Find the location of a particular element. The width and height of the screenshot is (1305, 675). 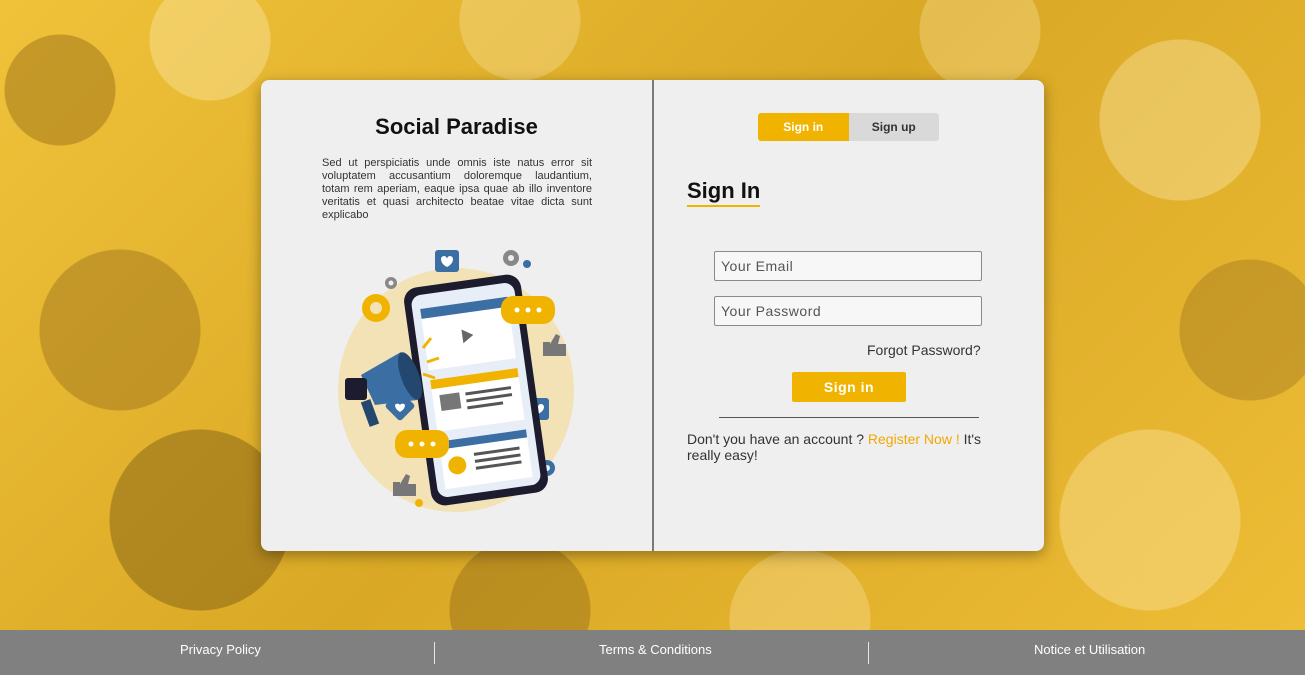

password-field is located at coordinates (848, 311).